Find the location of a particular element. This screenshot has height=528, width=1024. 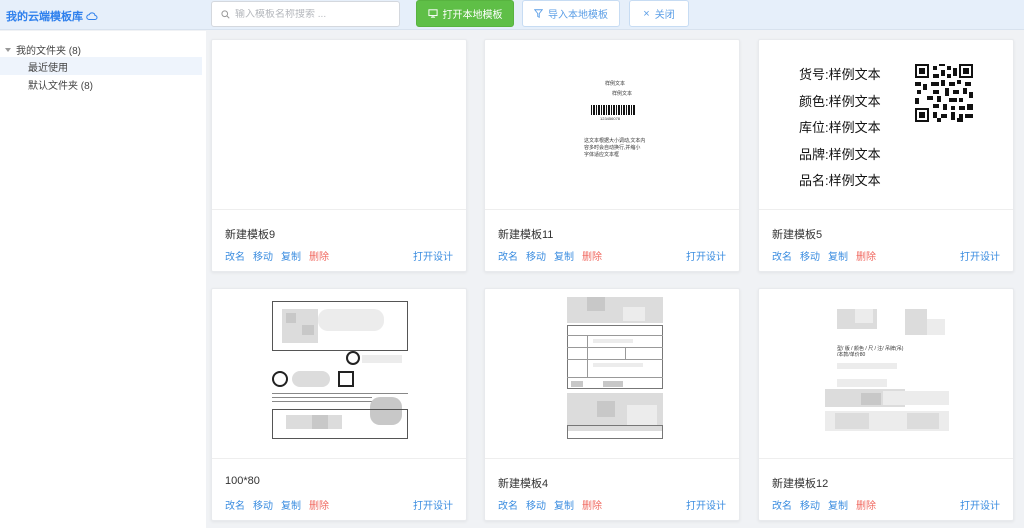

preview-field: 库位:样例文本 is located at coordinates (840, 127).